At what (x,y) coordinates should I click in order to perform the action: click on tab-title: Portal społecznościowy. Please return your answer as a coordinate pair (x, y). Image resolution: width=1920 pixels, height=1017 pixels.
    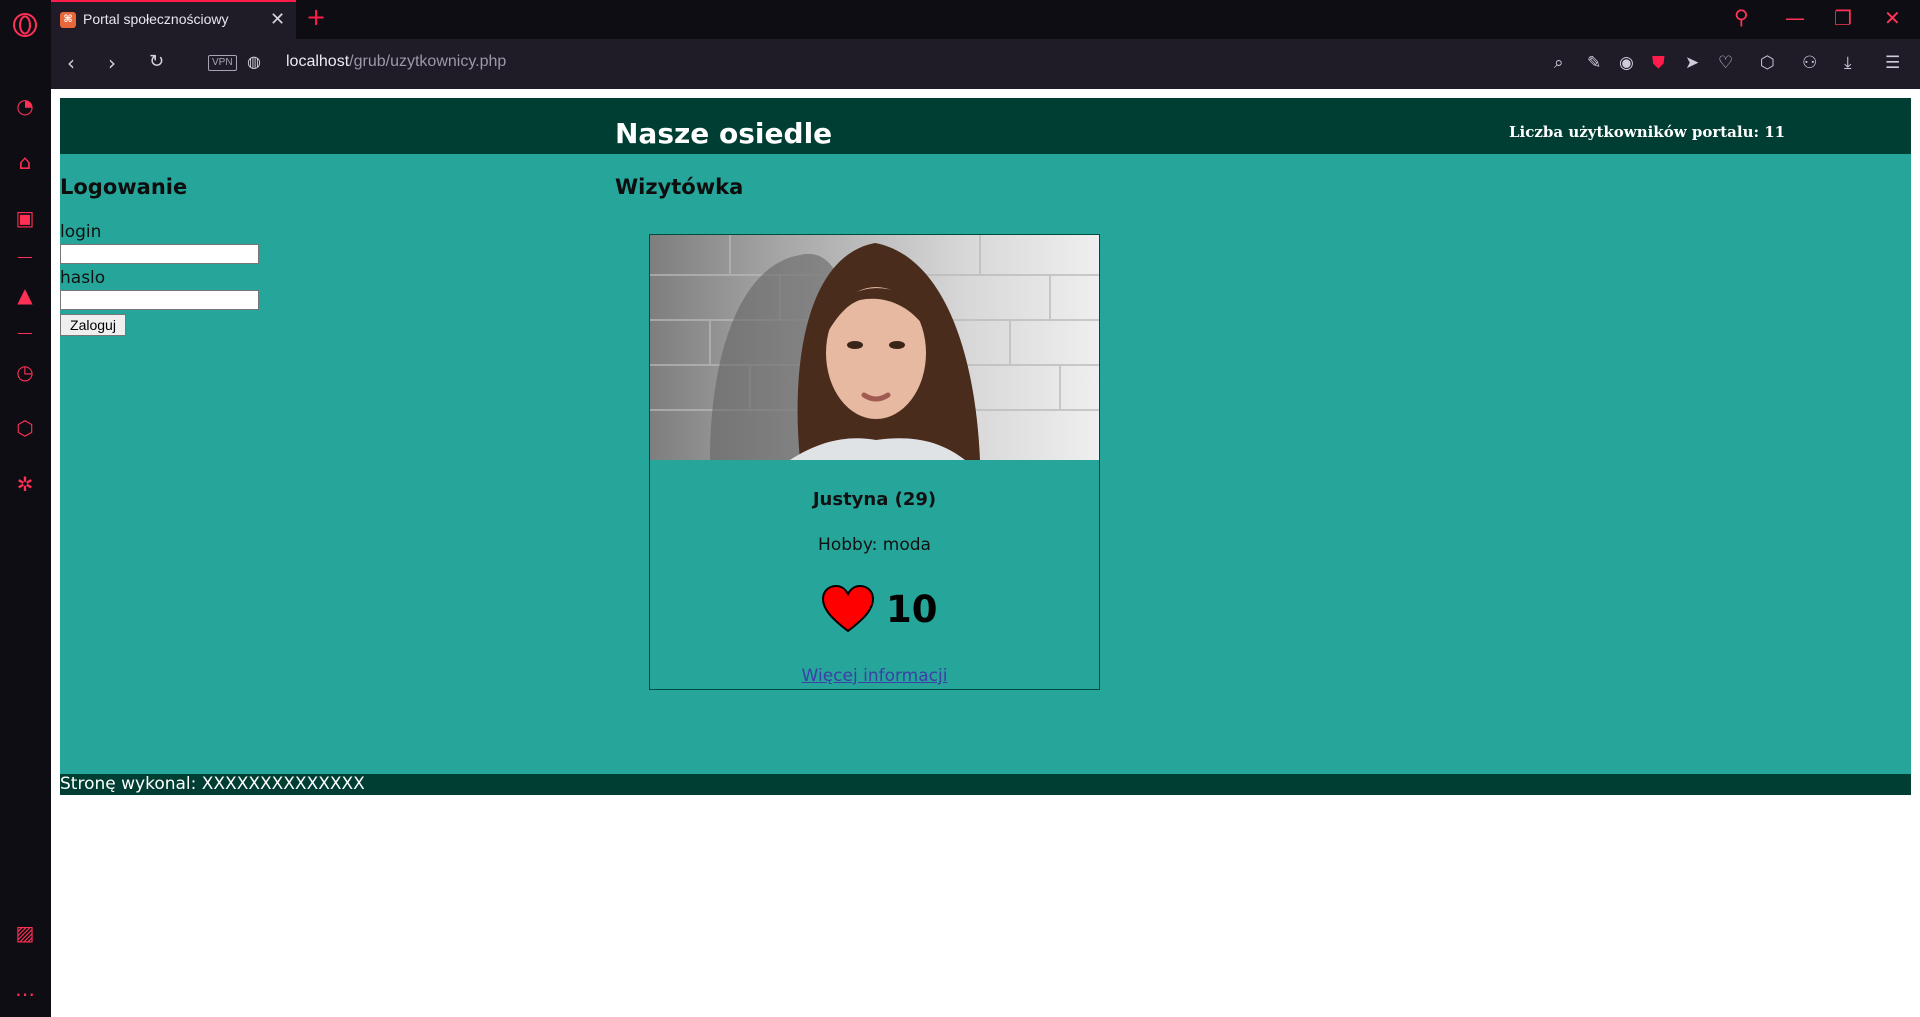
    Looking at the image, I should click on (156, 19).